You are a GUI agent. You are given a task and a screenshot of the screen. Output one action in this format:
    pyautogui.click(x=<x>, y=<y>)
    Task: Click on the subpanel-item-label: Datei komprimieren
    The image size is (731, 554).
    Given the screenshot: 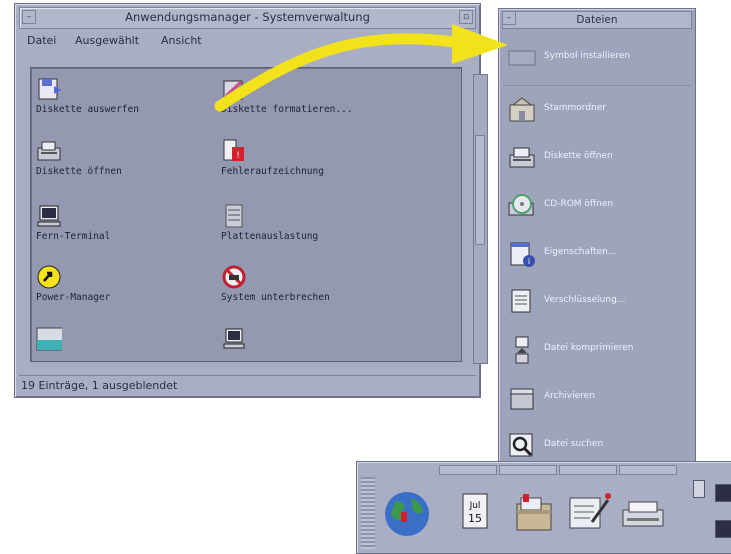 What is the action you would take?
    pyautogui.click(x=589, y=348)
    